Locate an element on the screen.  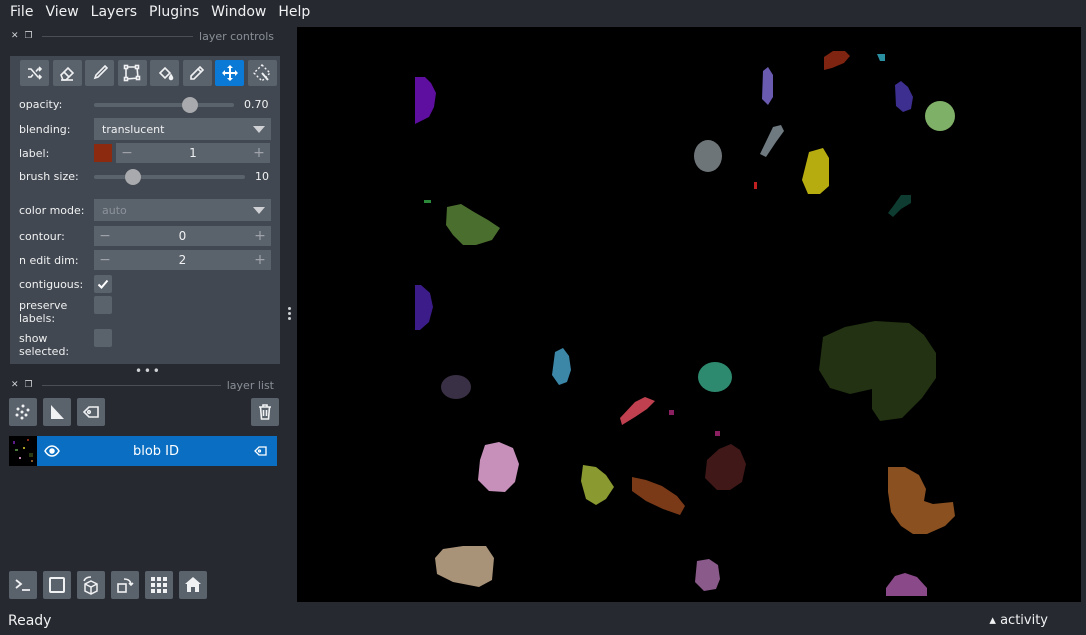
color-mode-value: auto is located at coordinates (114, 210).